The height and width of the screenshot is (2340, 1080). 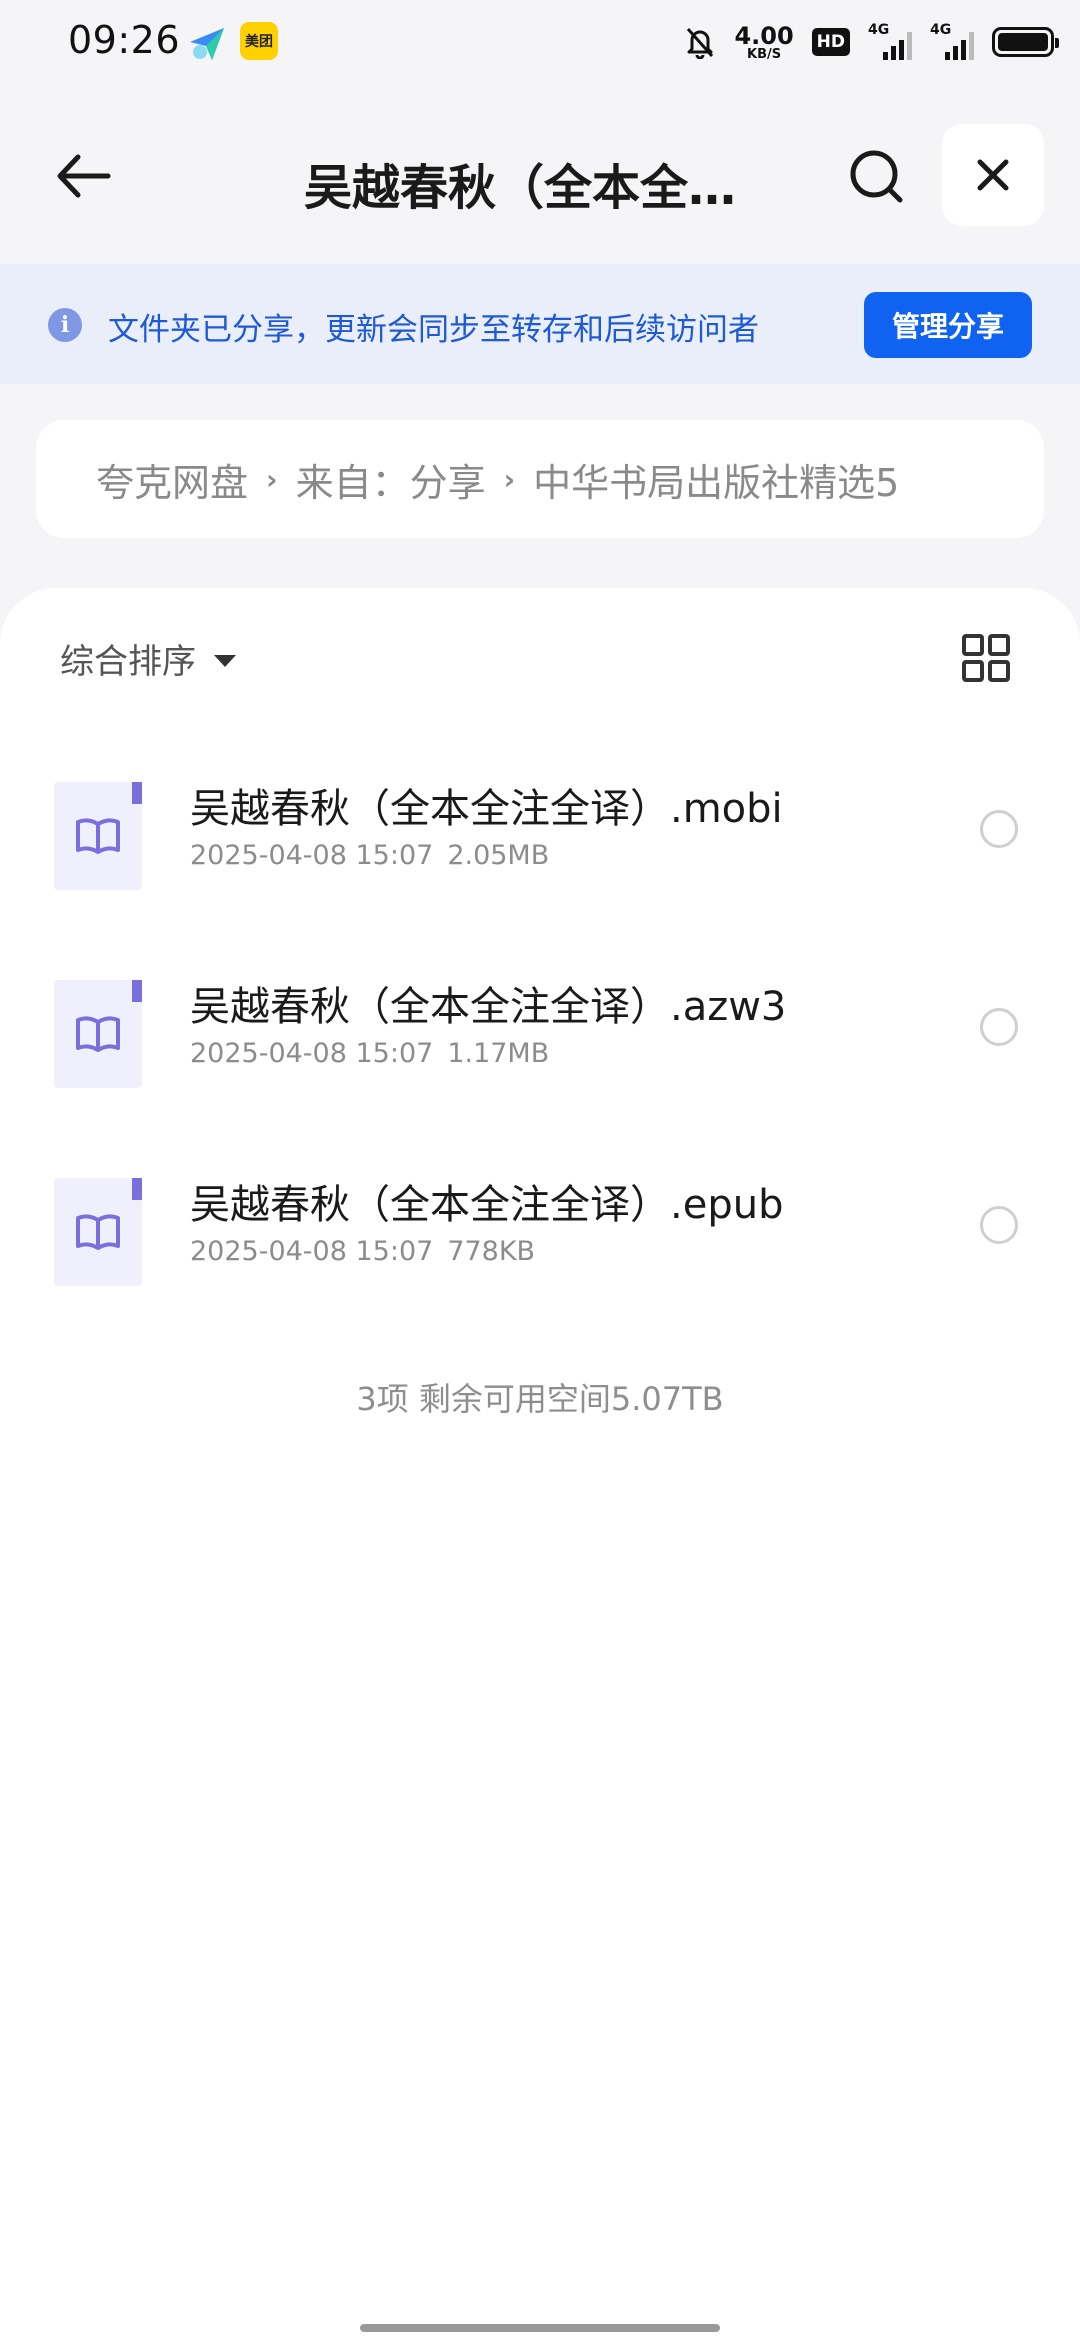 What do you see at coordinates (890, 41) in the screenshot?
I see `signal-1-icon: 4G` at bounding box center [890, 41].